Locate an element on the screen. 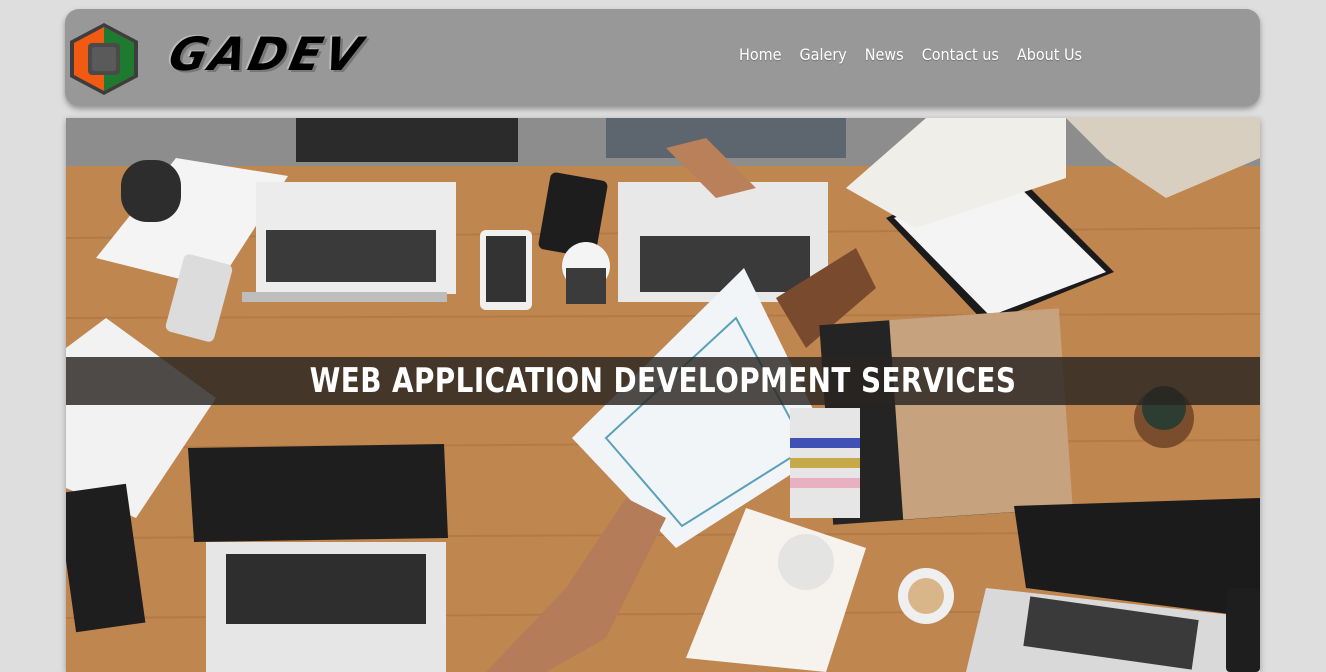 This screenshot has height=672, width=1326. nav-home: Home is located at coordinates (760, 54).